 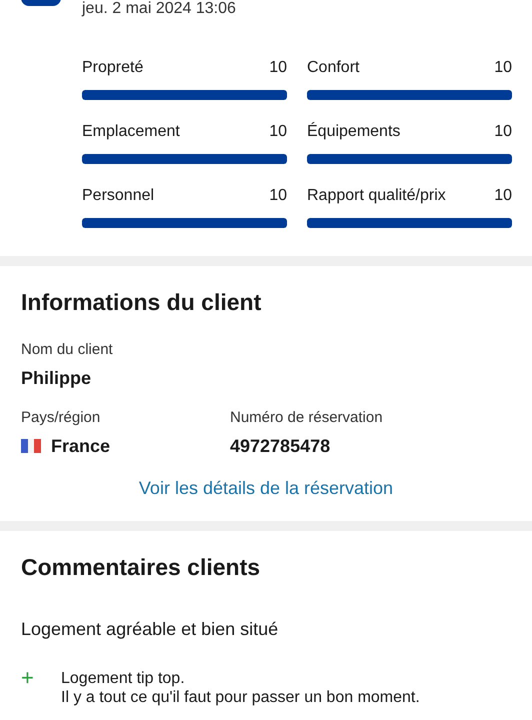 I want to click on review-text: Logement tip top. Il y a tout ce qu'il faut pour passer un bon moment., so click(x=240, y=688).